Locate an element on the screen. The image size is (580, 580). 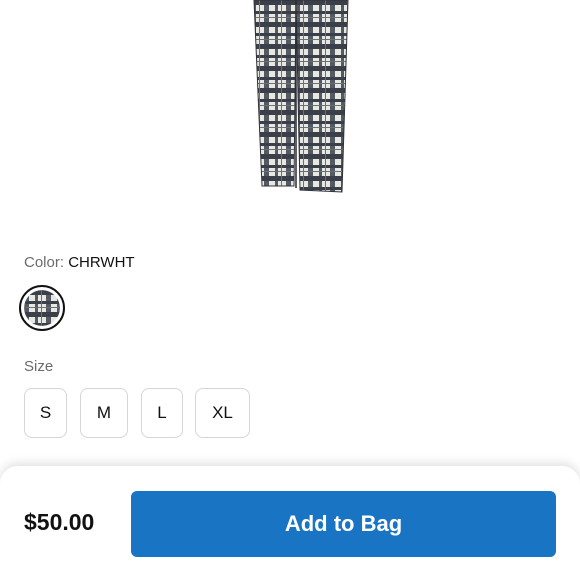
add-to-bag-button: Add to Bag is located at coordinates (343, 524).